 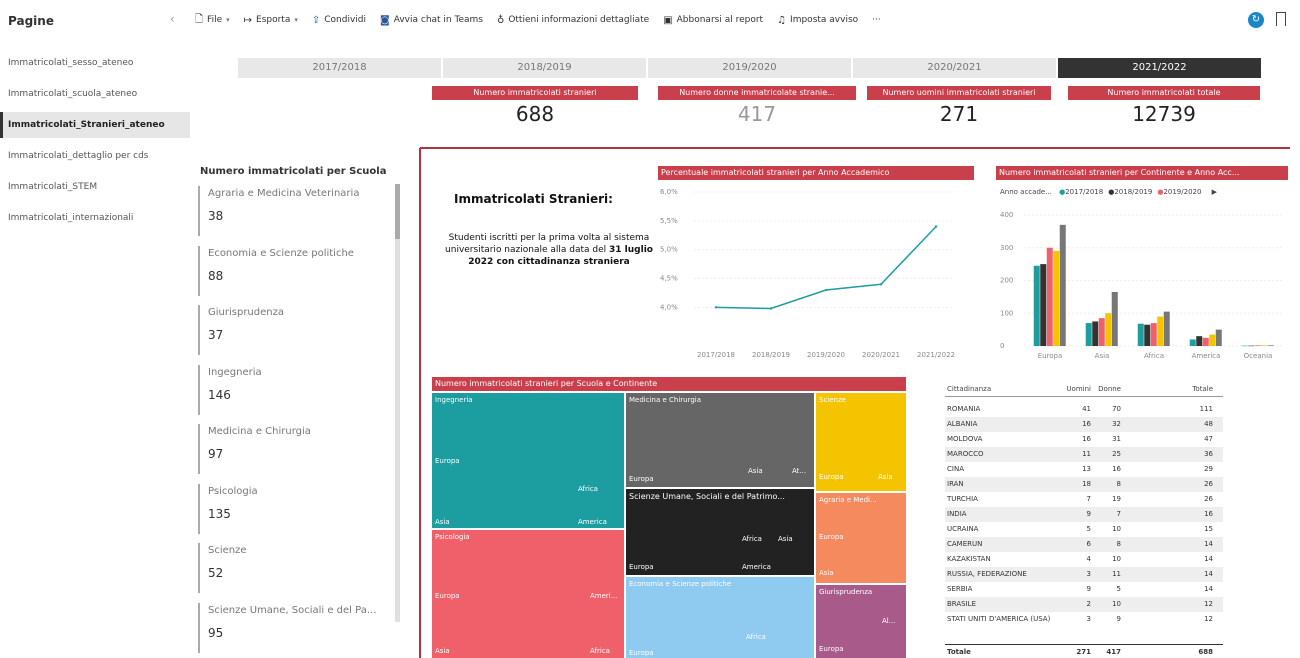 What do you see at coordinates (573, 20) in the screenshot?
I see `insights-button: ♁ Ottieni informazioni dettagliate` at bounding box center [573, 20].